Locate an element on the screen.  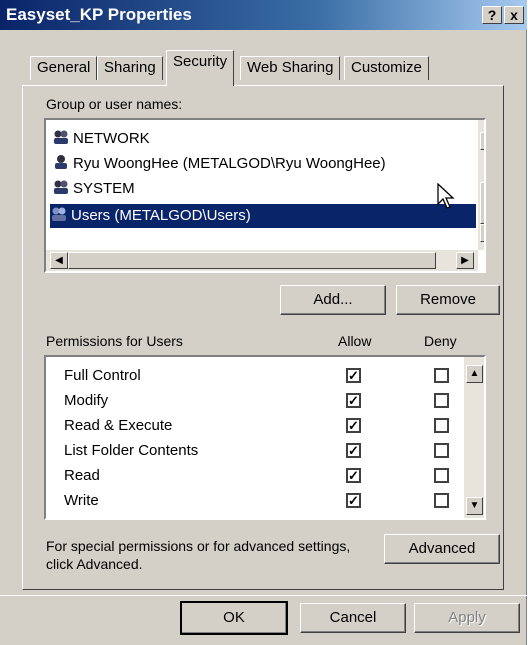
permission-row-read: Read ✓ is located at coordinates (264, 476).